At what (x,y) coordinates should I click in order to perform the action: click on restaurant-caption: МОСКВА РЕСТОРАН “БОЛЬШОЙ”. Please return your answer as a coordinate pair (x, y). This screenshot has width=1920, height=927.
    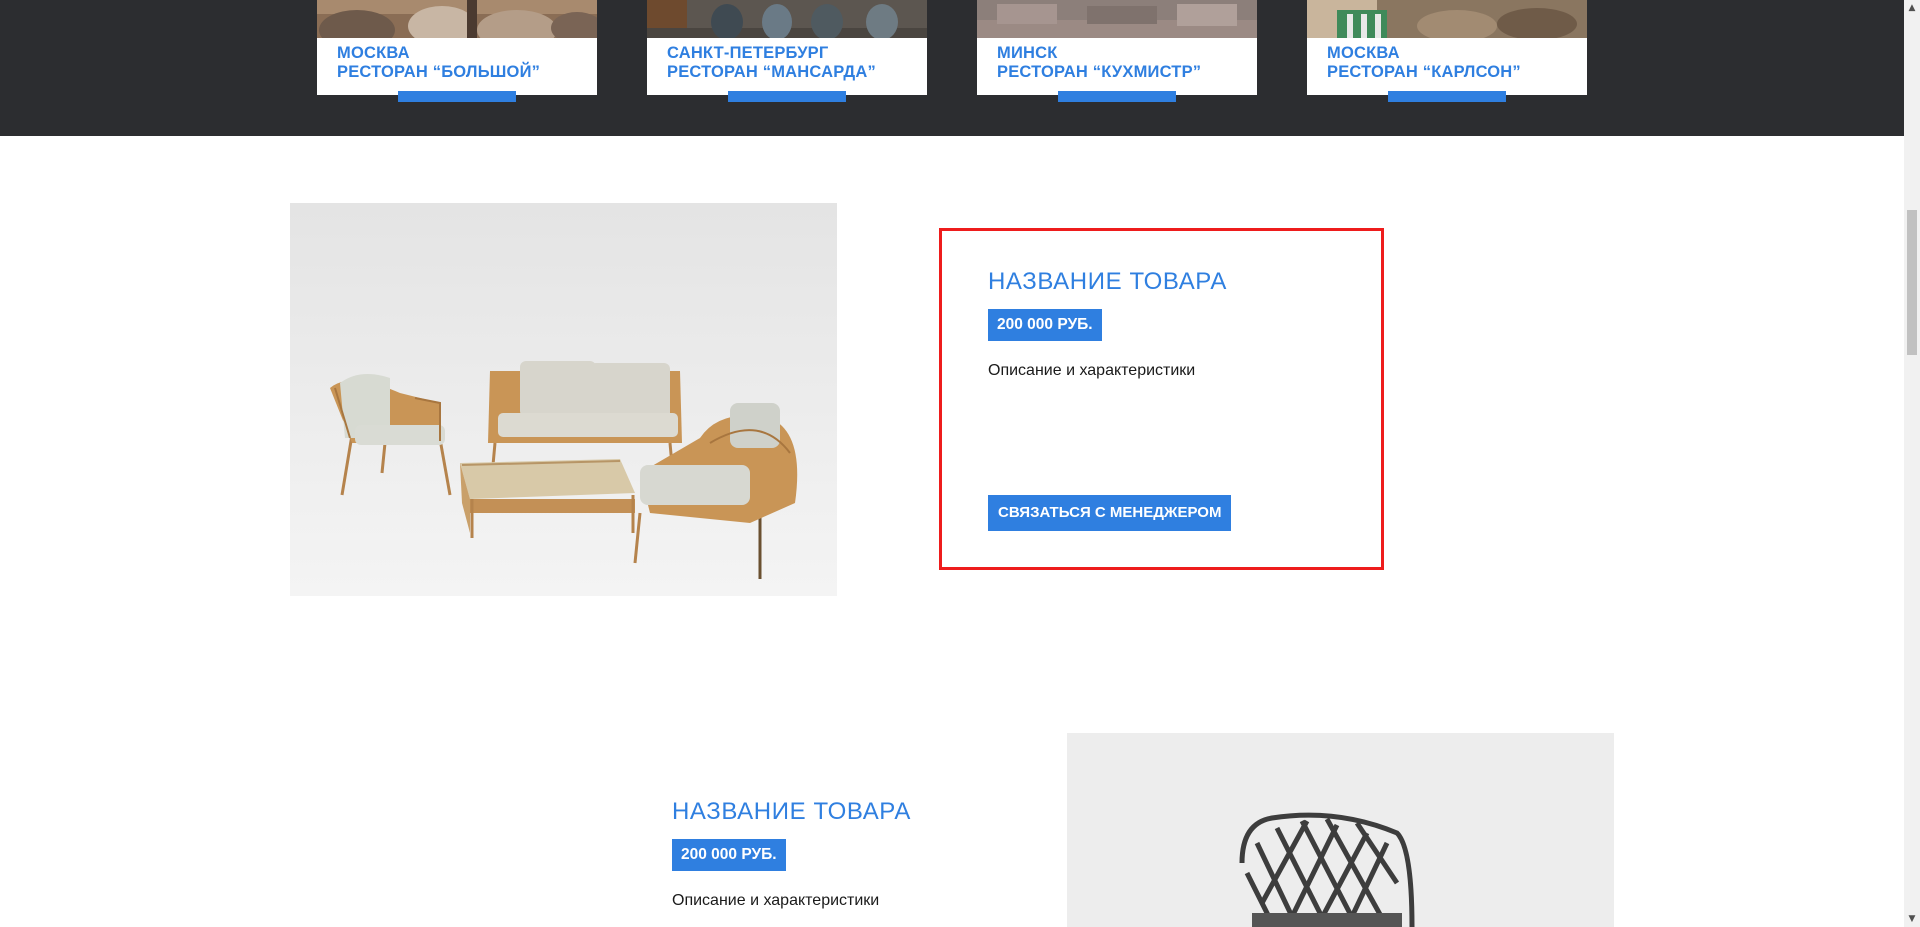
    Looking at the image, I should click on (457, 66).